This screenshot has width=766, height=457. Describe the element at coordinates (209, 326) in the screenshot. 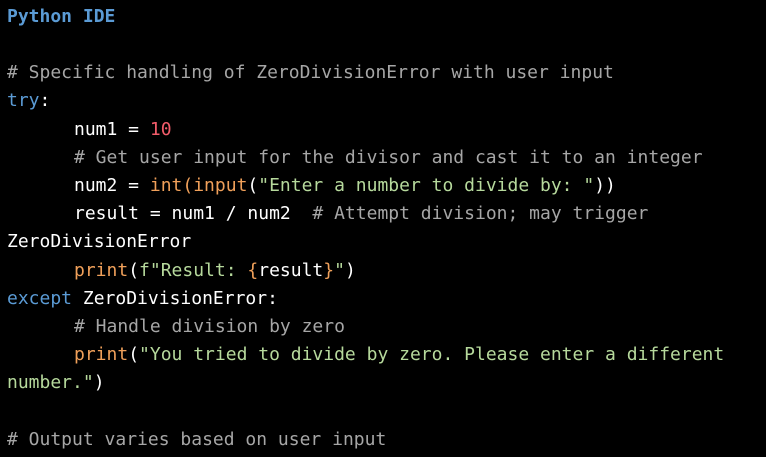

I see `comment: # Handle division by zero` at that location.